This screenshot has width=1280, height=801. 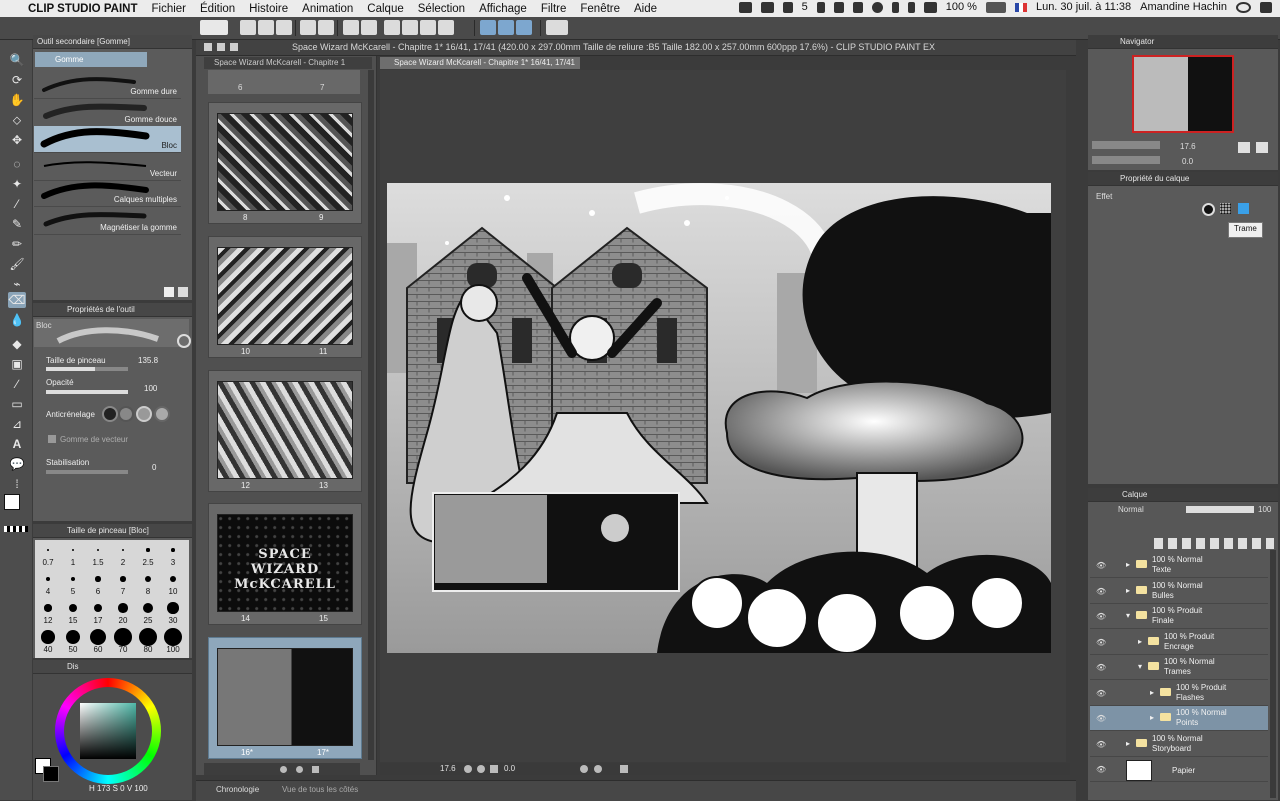 What do you see at coordinates (17, 404) in the screenshot?
I see `frame-tool-icon: ▭` at bounding box center [17, 404].